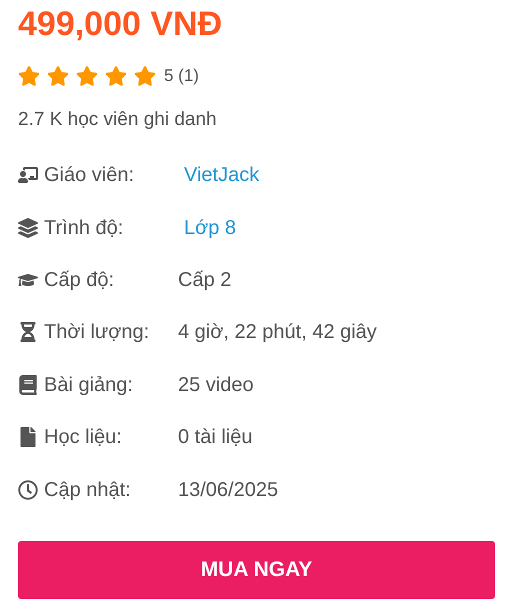 The height and width of the screenshot is (615, 512). Describe the element at coordinates (83, 437) in the screenshot. I see `detail-label: Học liệu:` at that location.